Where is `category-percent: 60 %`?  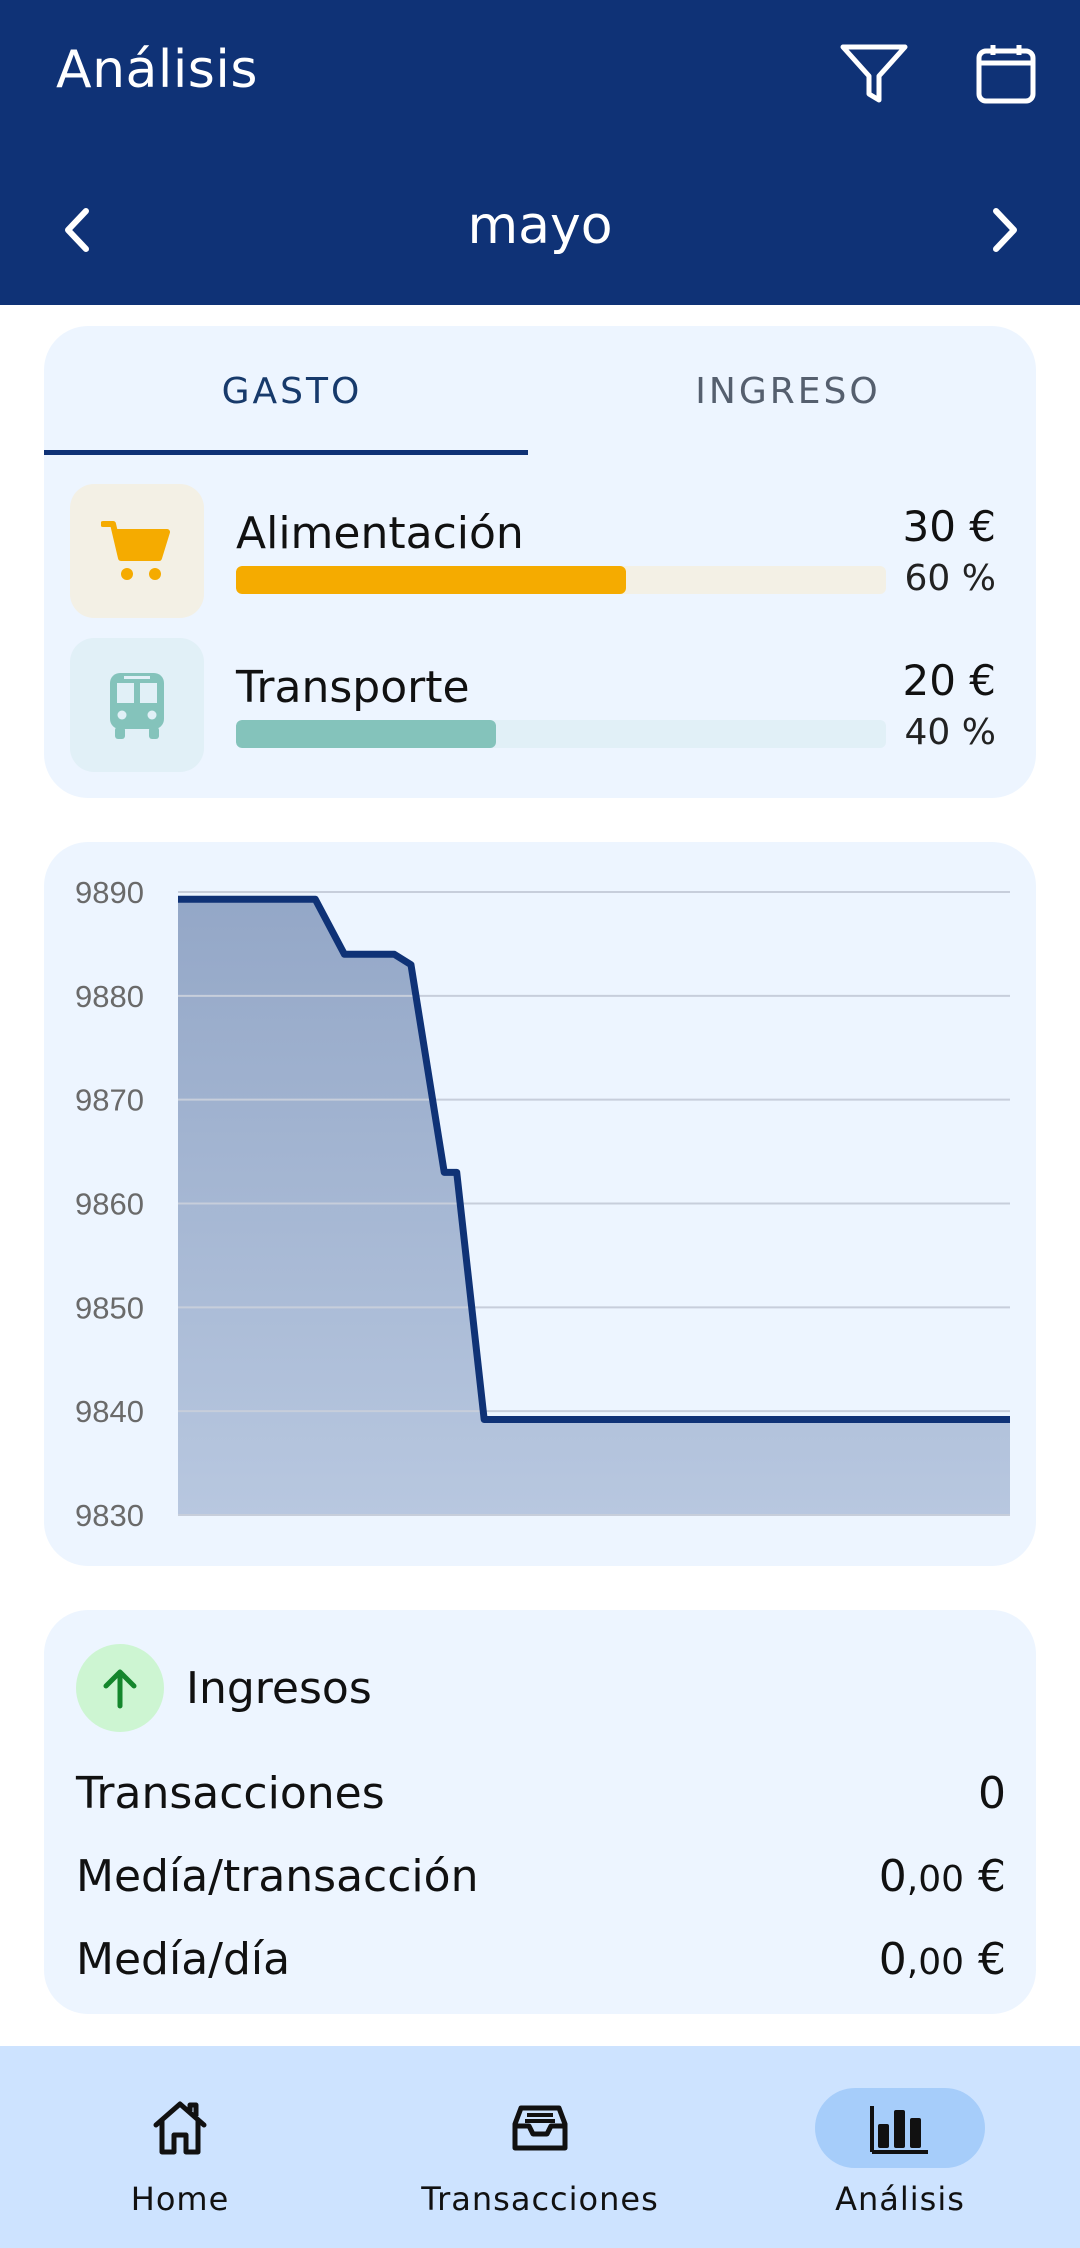
category-percent: 60 % is located at coordinates (950, 578).